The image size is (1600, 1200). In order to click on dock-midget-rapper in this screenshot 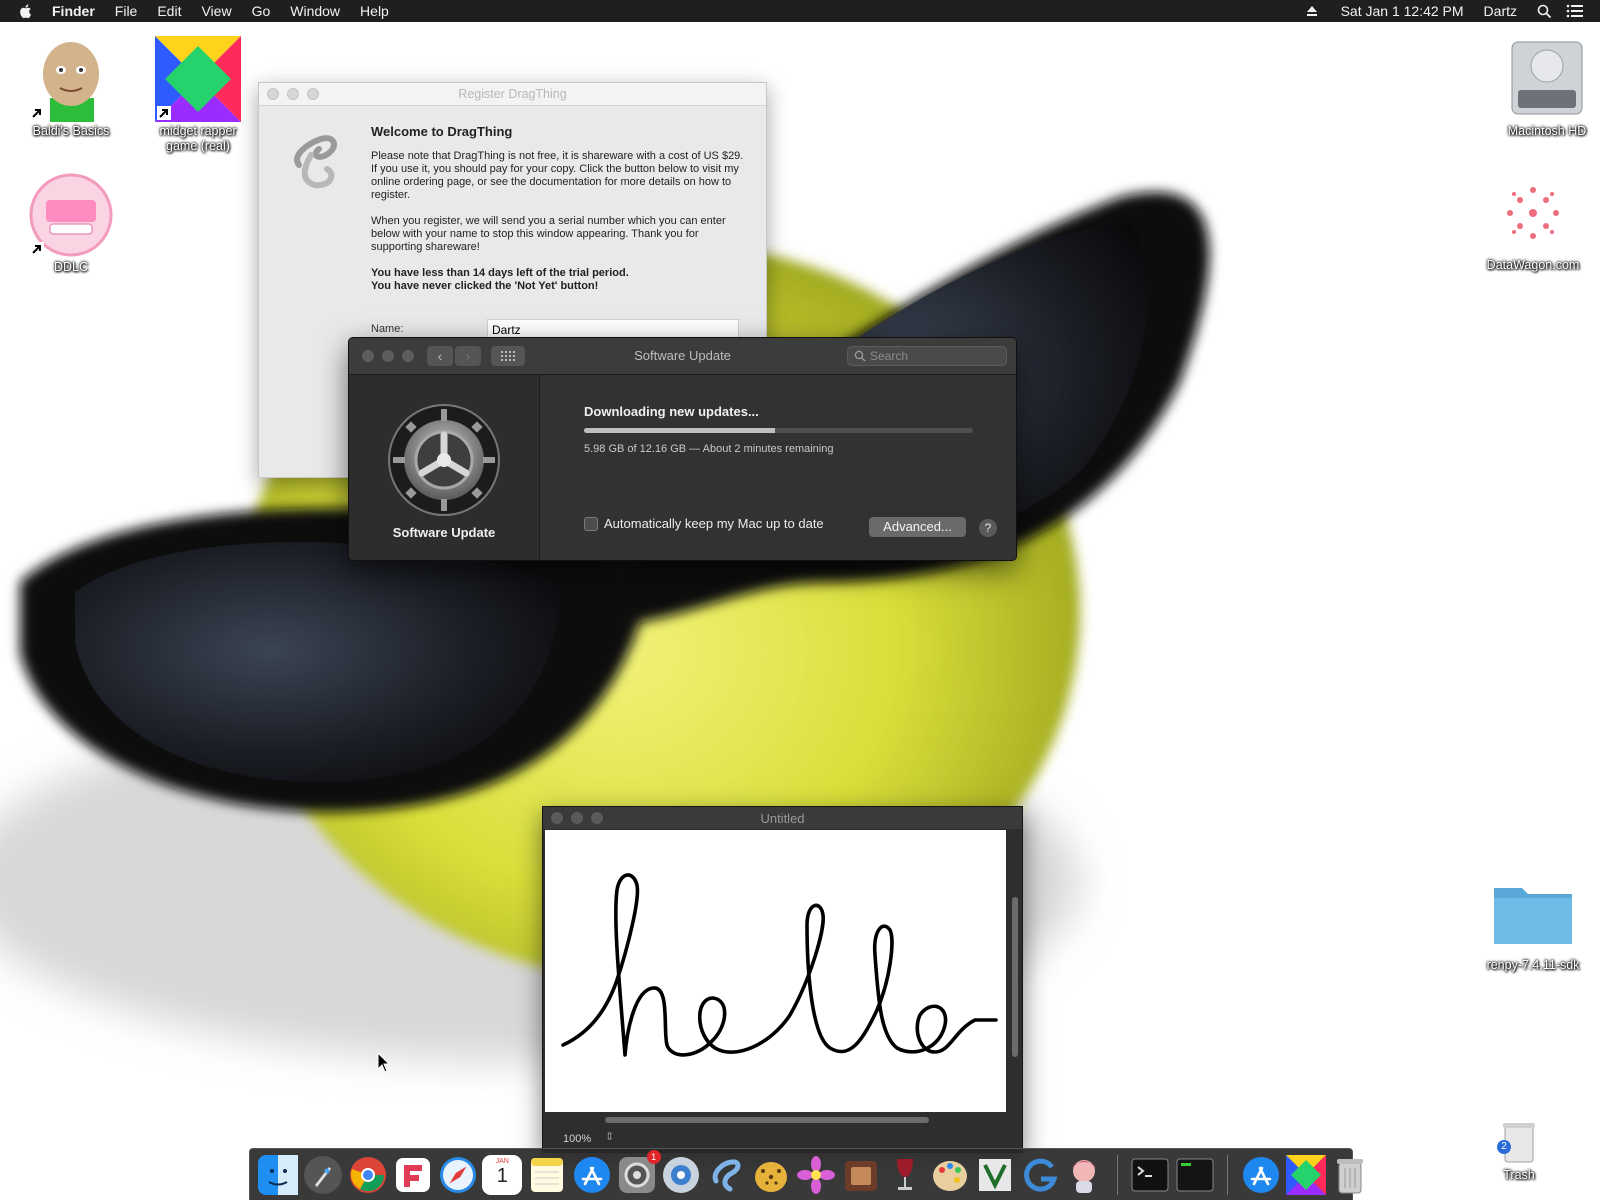, I will do `click(1305, 1174)`.